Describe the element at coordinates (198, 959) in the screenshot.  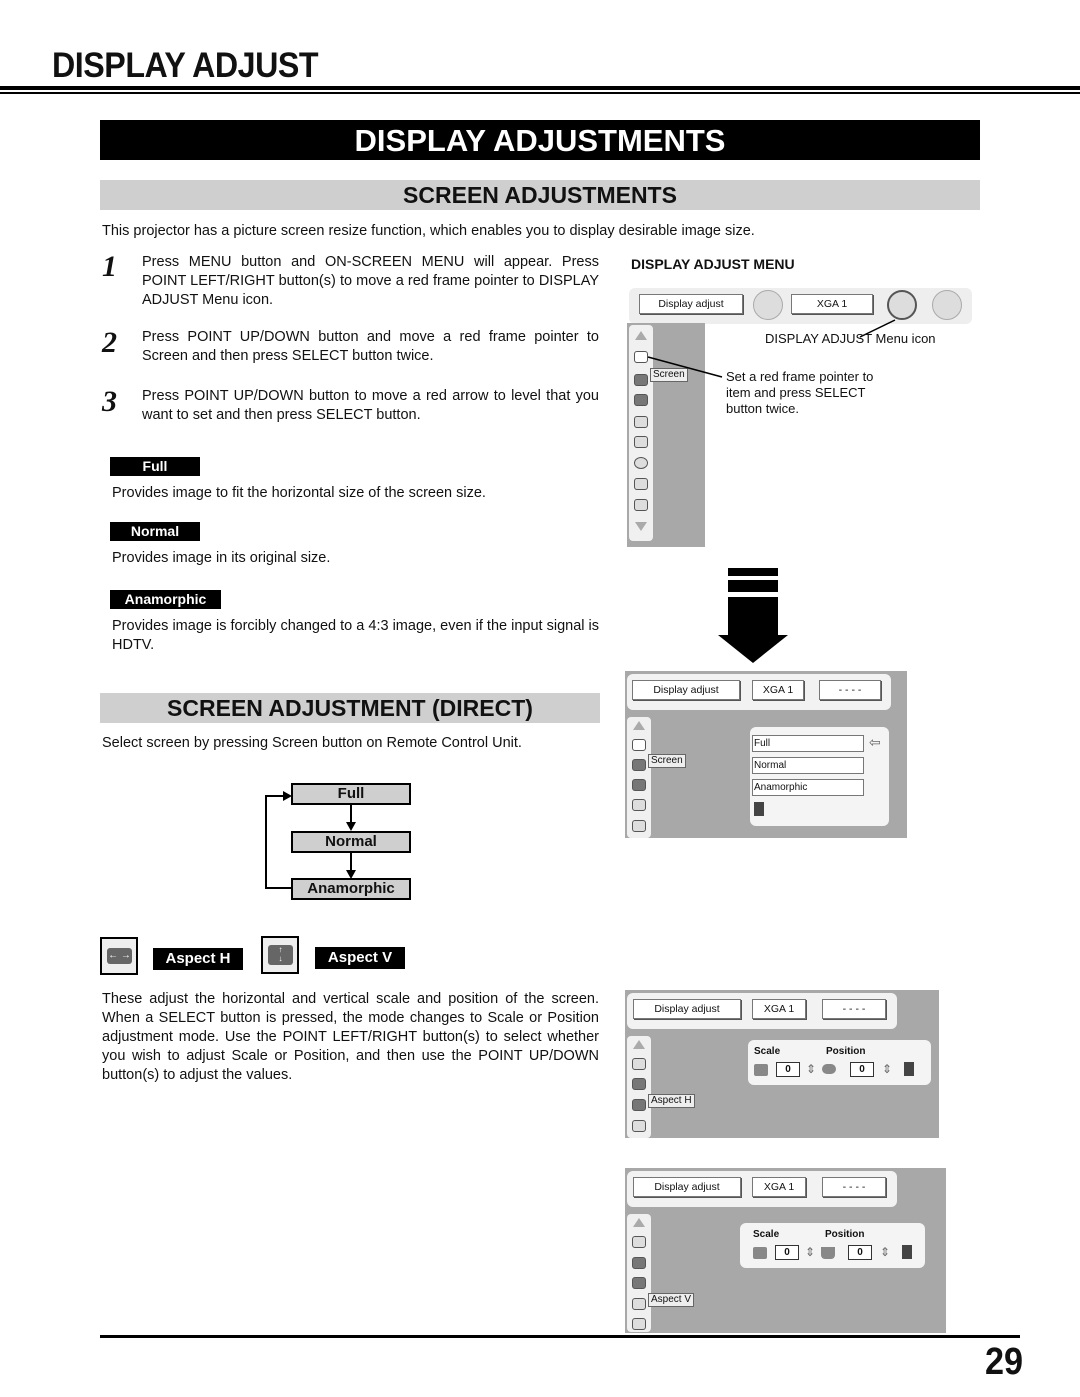
I see `aspect-h-tag: Aspect H` at that location.